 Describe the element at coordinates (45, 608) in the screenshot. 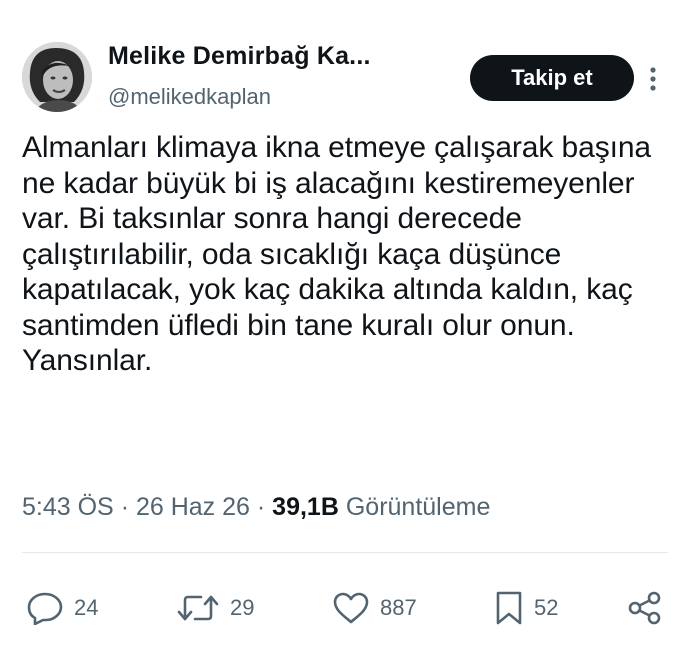

I see `reply-icon` at that location.